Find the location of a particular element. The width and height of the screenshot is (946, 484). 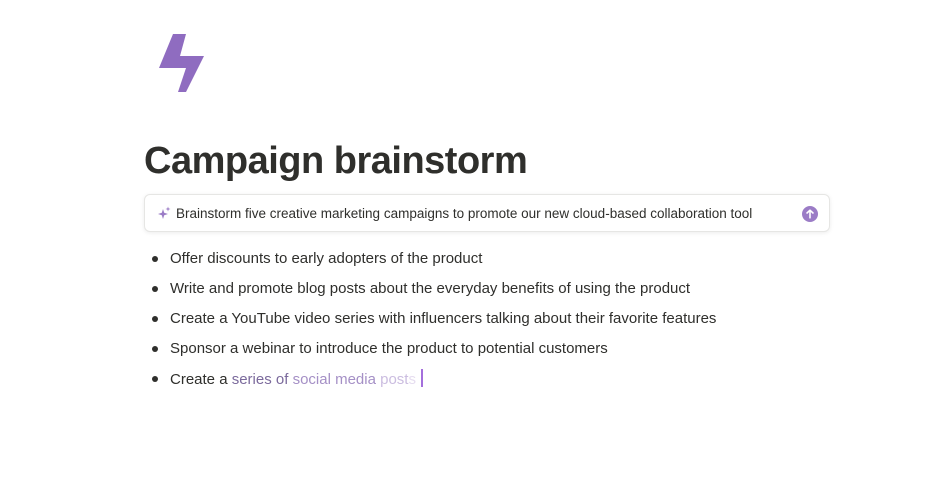

generated-text-segment: Create a is located at coordinates (201, 379).